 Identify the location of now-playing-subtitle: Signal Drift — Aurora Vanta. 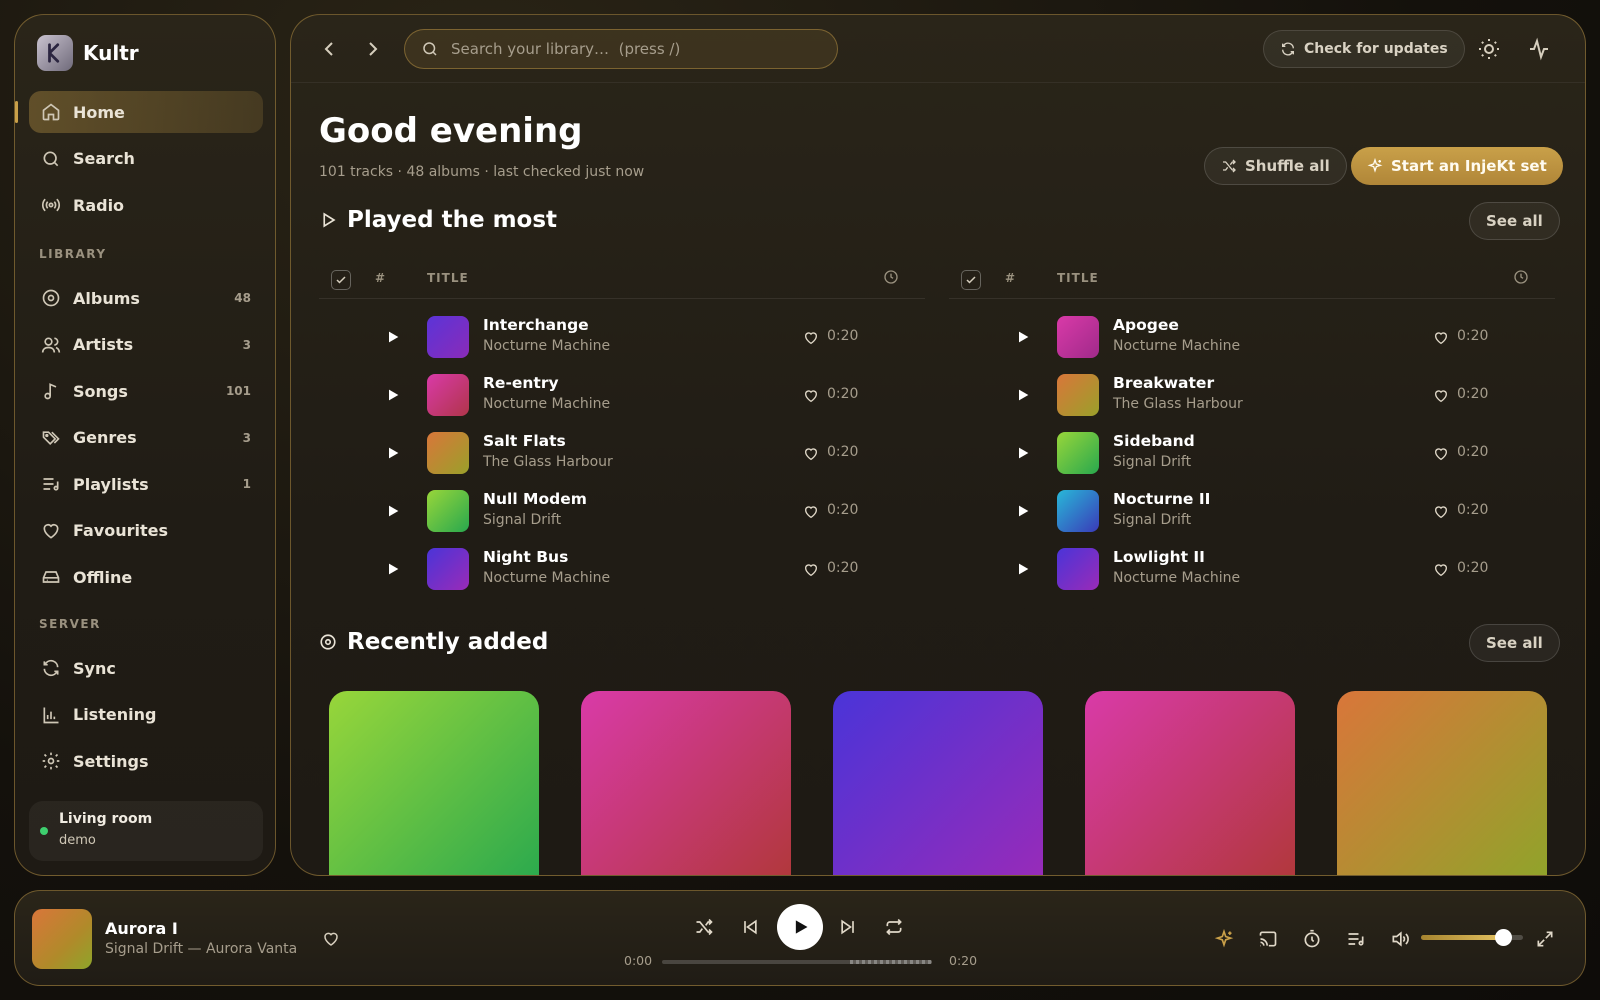
(201, 949).